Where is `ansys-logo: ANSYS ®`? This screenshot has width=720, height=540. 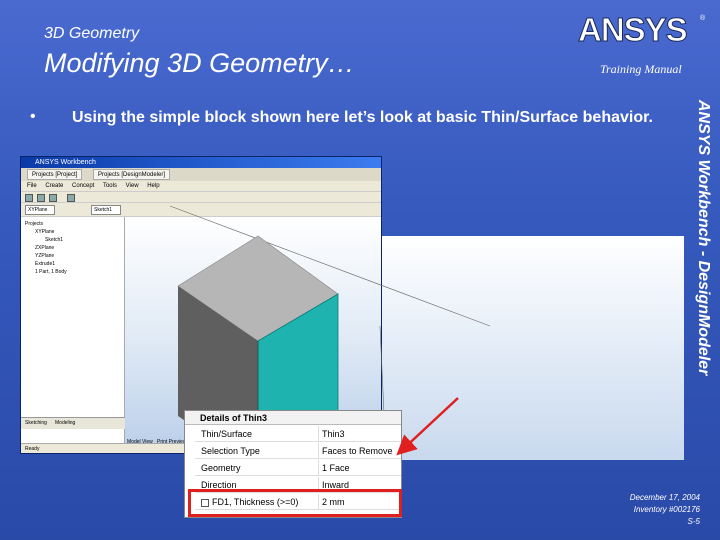 ansys-logo: ANSYS ® is located at coordinates (642, 30).